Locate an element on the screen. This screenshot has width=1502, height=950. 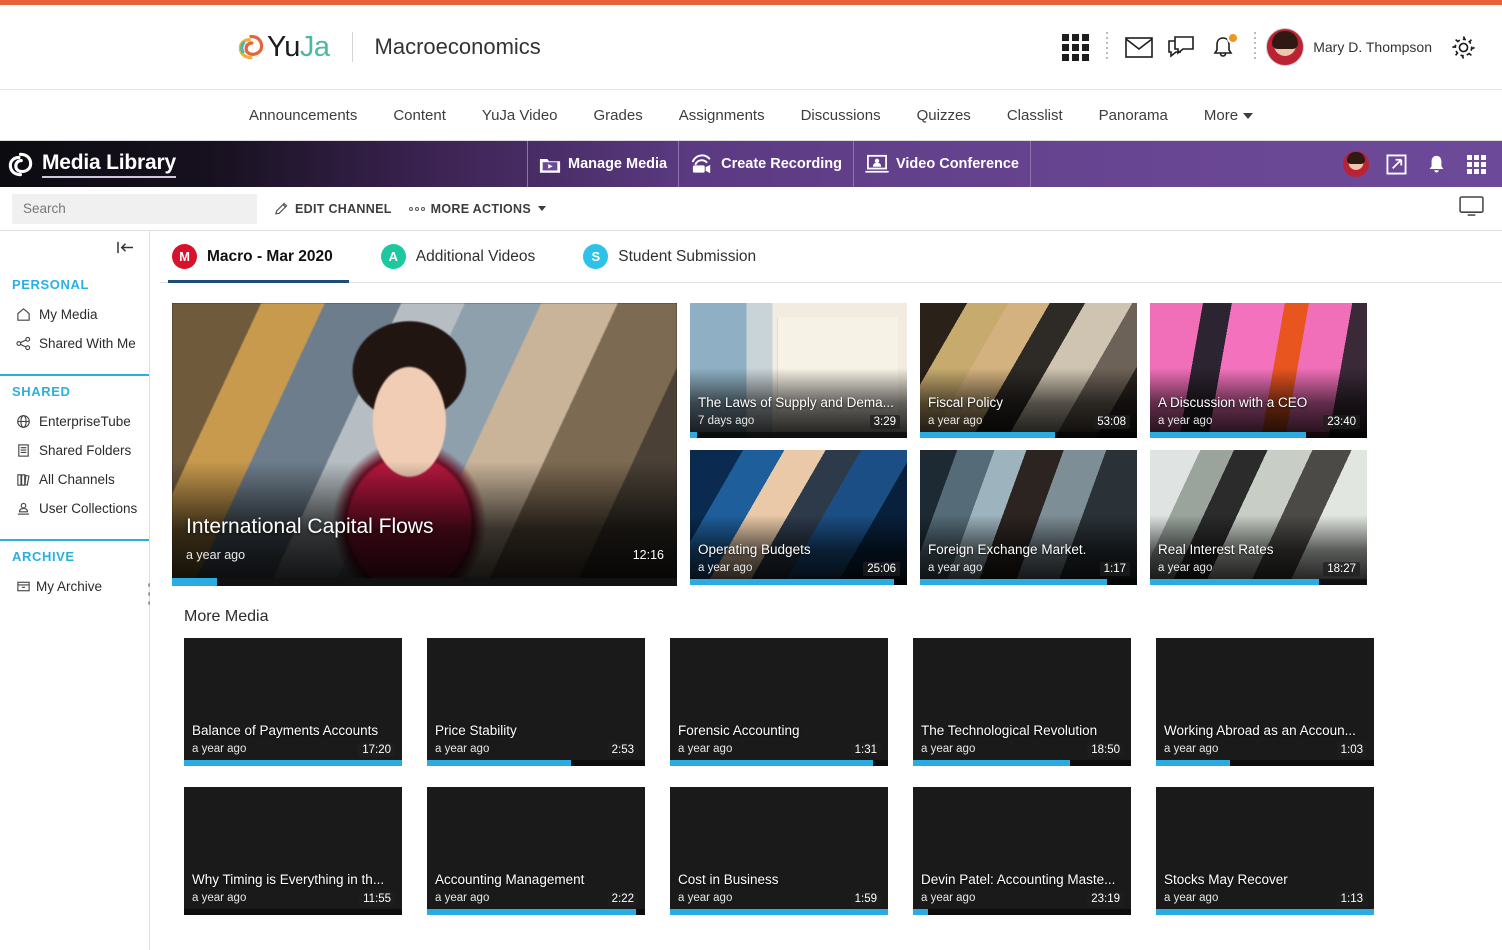
nav-item-yuja-video: YuJa Video is located at coordinates (520, 115).